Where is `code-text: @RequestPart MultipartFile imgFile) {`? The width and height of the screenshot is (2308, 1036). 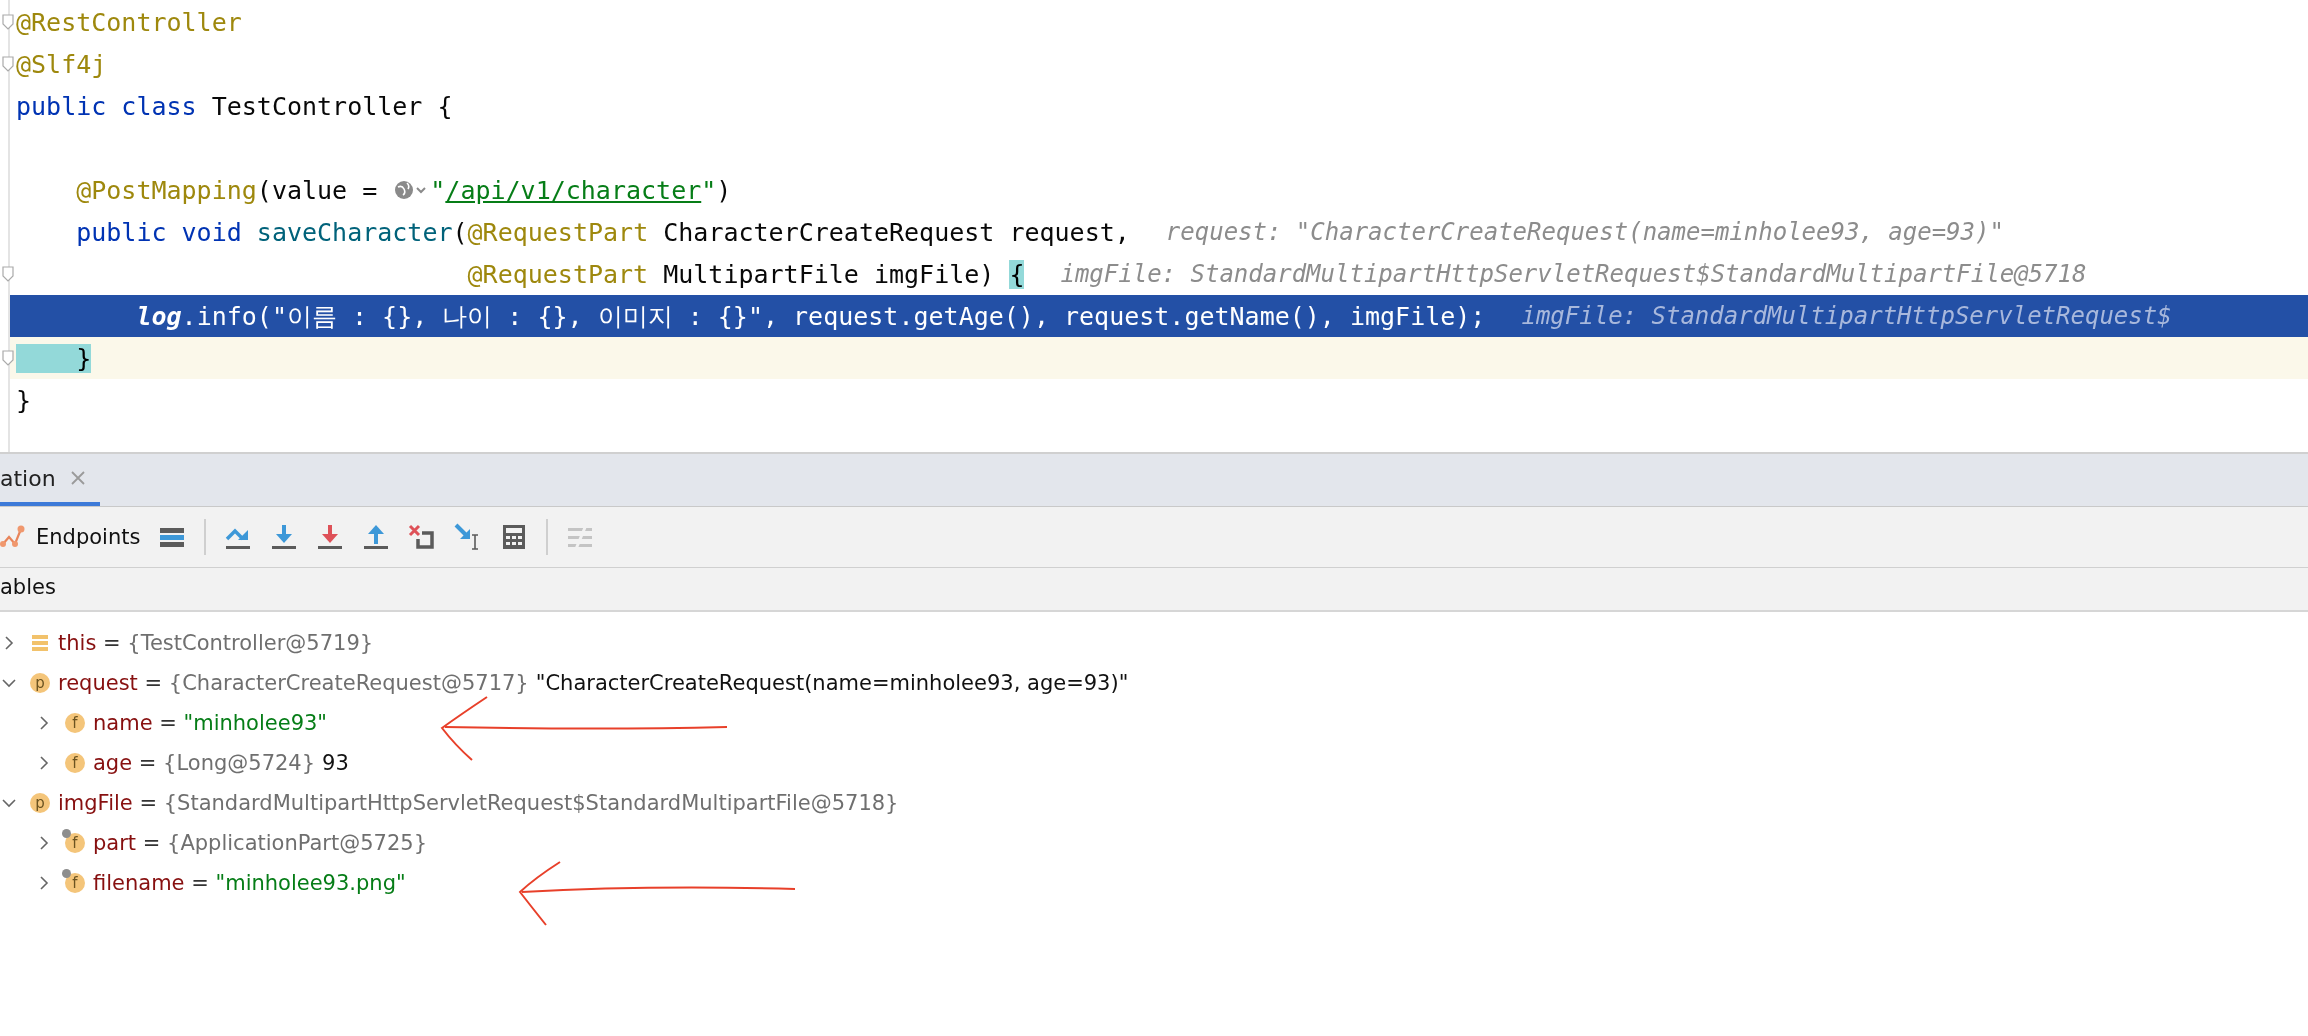 code-text: @RequestPart MultipartFile imgFile) { is located at coordinates (745, 274).